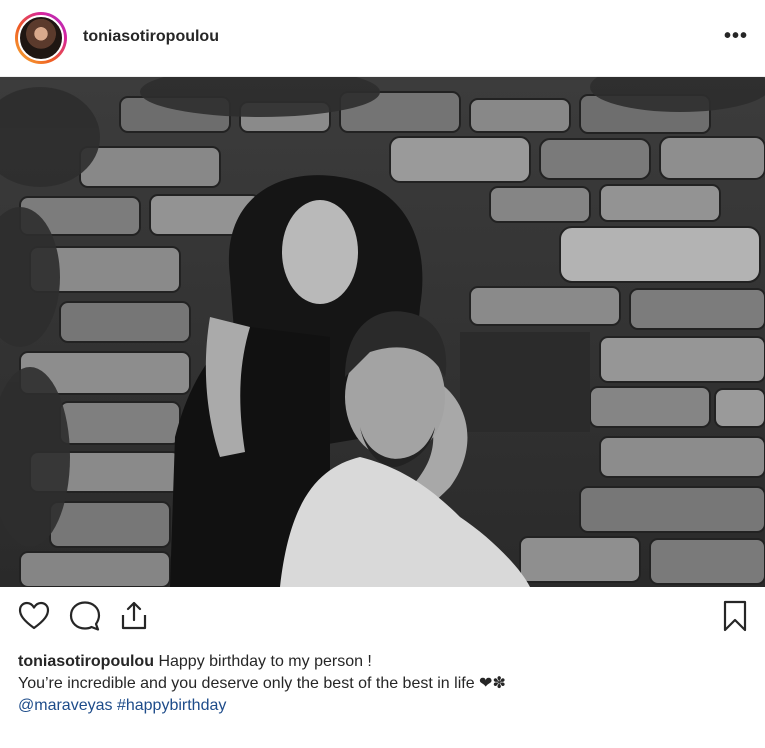 The height and width of the screenshot is (748, 765). I want to click on bookmark-icon, so click(735, 616).